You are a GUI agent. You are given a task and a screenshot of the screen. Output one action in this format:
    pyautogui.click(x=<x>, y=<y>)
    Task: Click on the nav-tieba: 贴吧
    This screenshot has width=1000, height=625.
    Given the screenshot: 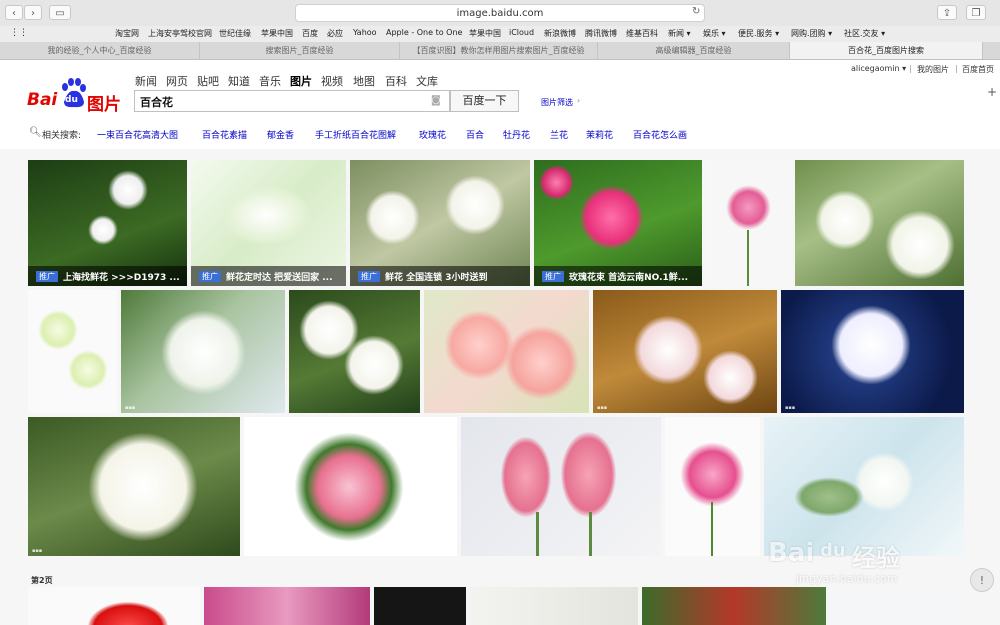 What is the action you would take?
    pyautogui.click(x=208, y=81)
    